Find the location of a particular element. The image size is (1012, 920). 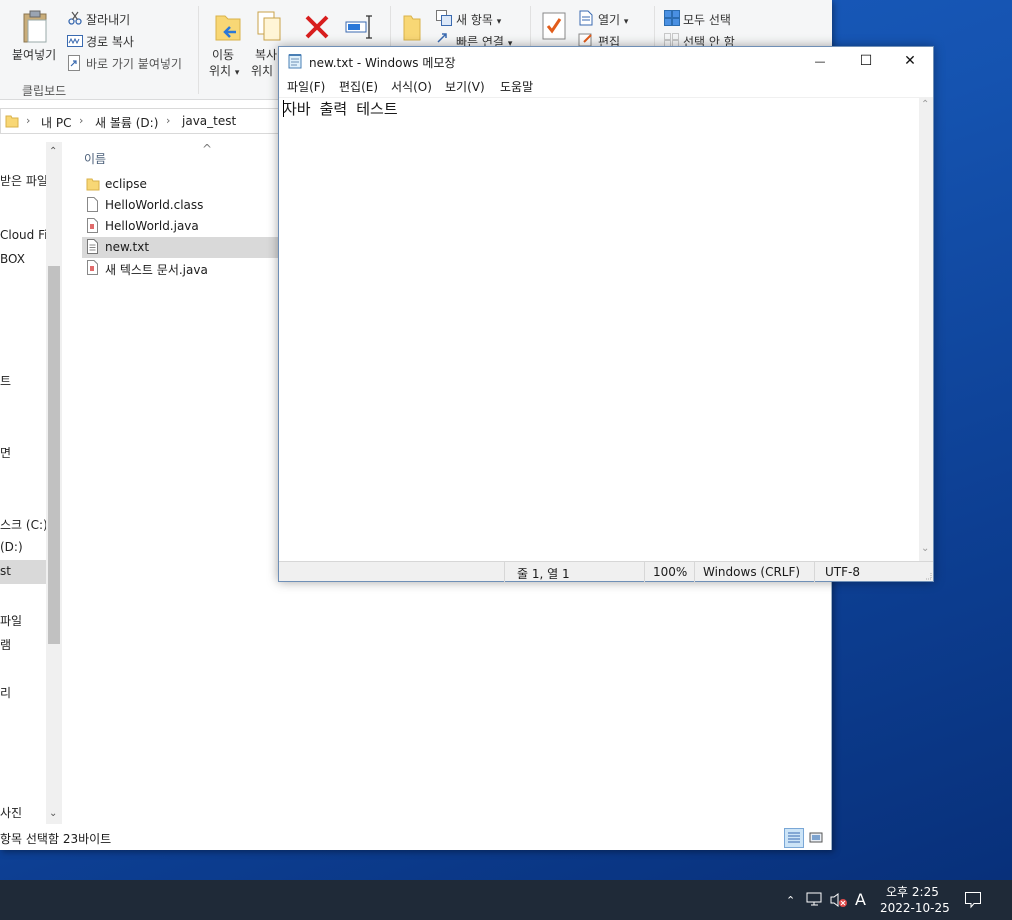

close-icon: ✕ is located at coordinates (910, 61).